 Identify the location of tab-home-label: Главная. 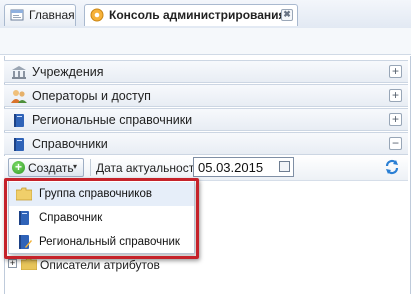
(52, 15).